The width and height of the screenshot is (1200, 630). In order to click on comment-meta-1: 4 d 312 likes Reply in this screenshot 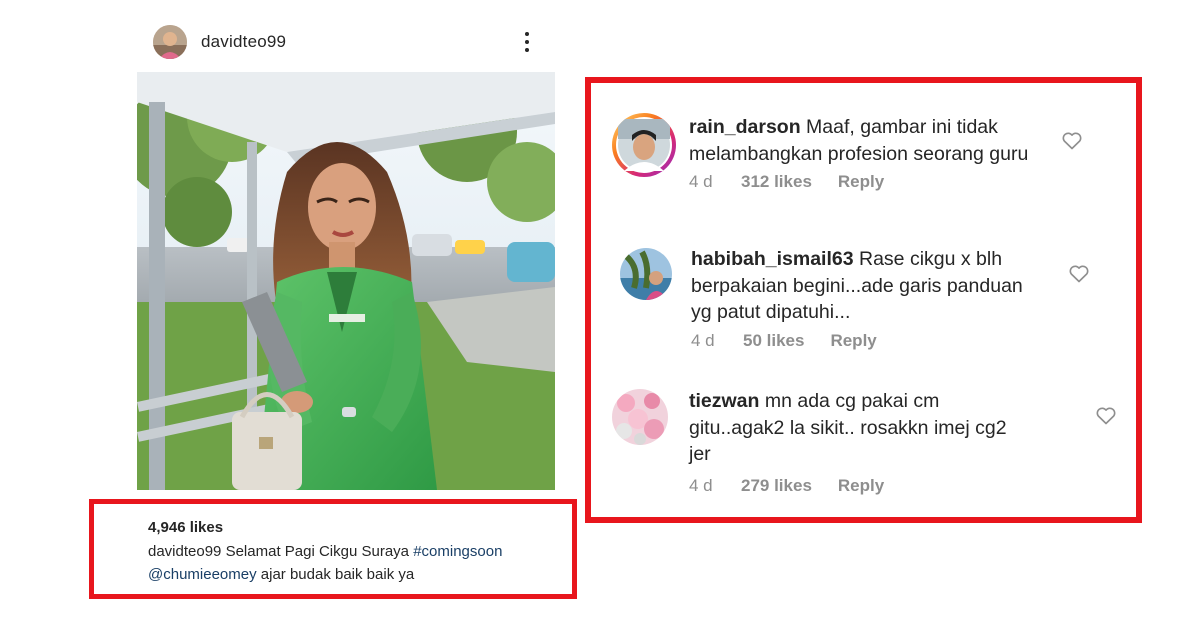, I will do `click(786, 182)`.